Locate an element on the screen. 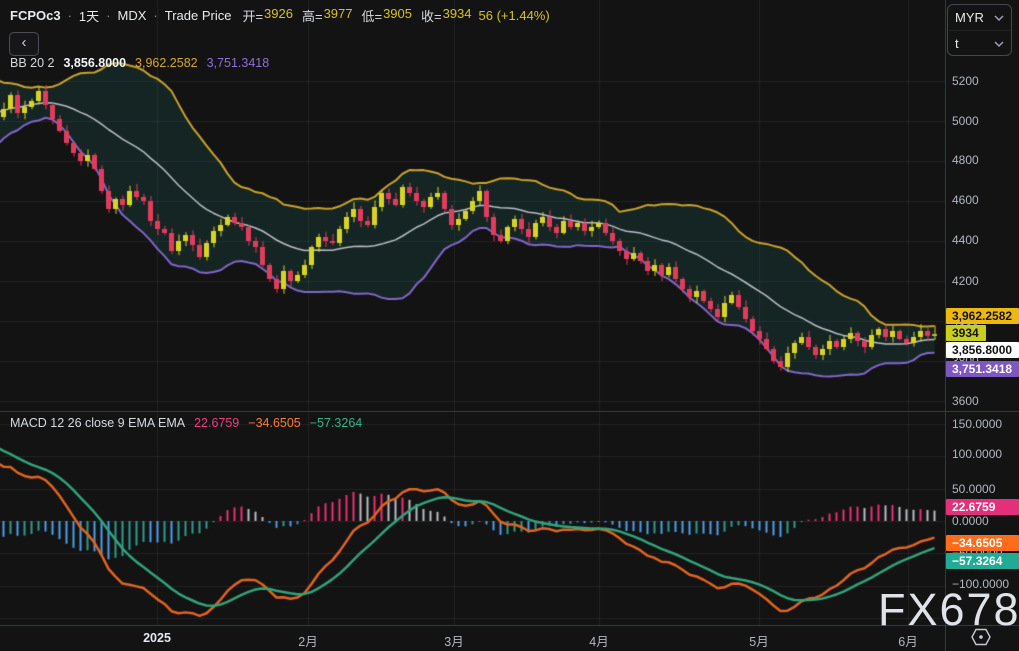 This screenshot has height=651, width=1019. ohlc-item: 开= 3926 is located at coordinates (267, 15).